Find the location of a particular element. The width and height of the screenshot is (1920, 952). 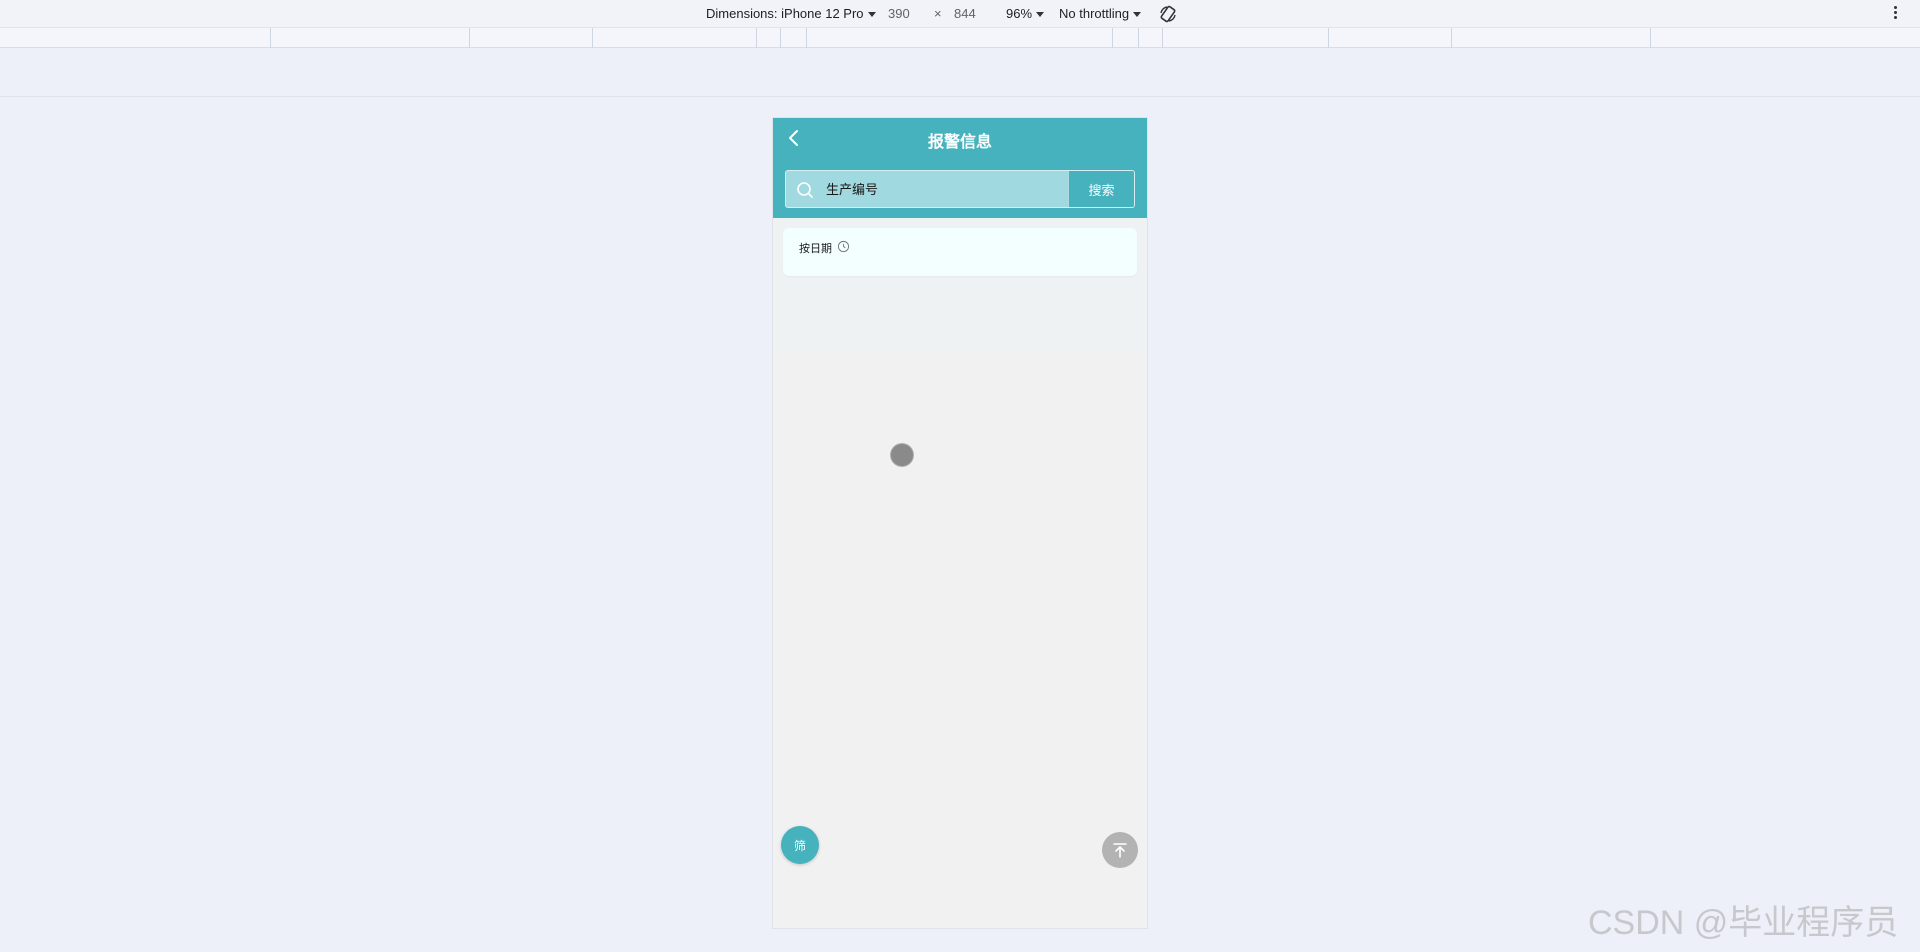

zoom-selector: 96% is located at coordinates (1025, 13).